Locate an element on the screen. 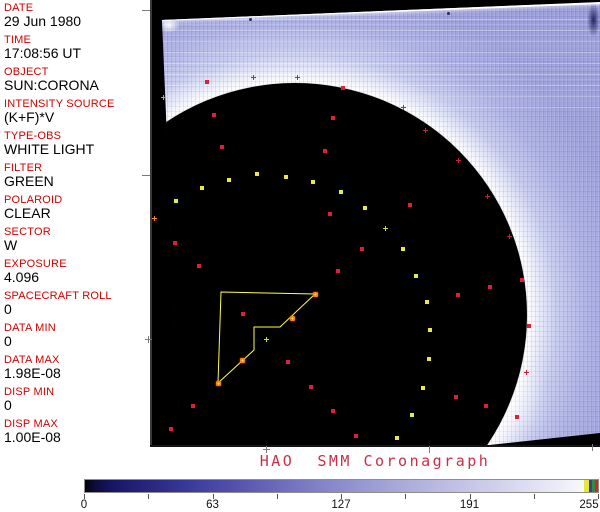 The height and width of the screenshot is (512, 600). colorbar-tick-label: 63 is located at coordinates (212, 505).